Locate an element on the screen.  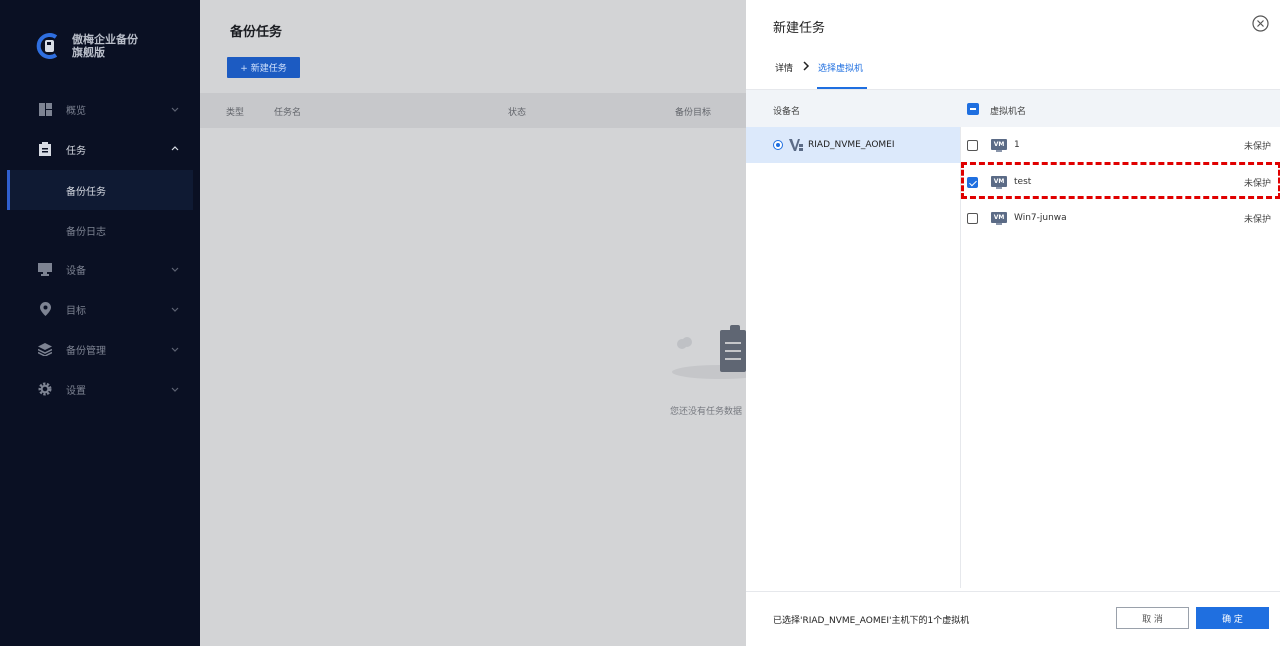
layers-icon is located at coordinates (45, 349).